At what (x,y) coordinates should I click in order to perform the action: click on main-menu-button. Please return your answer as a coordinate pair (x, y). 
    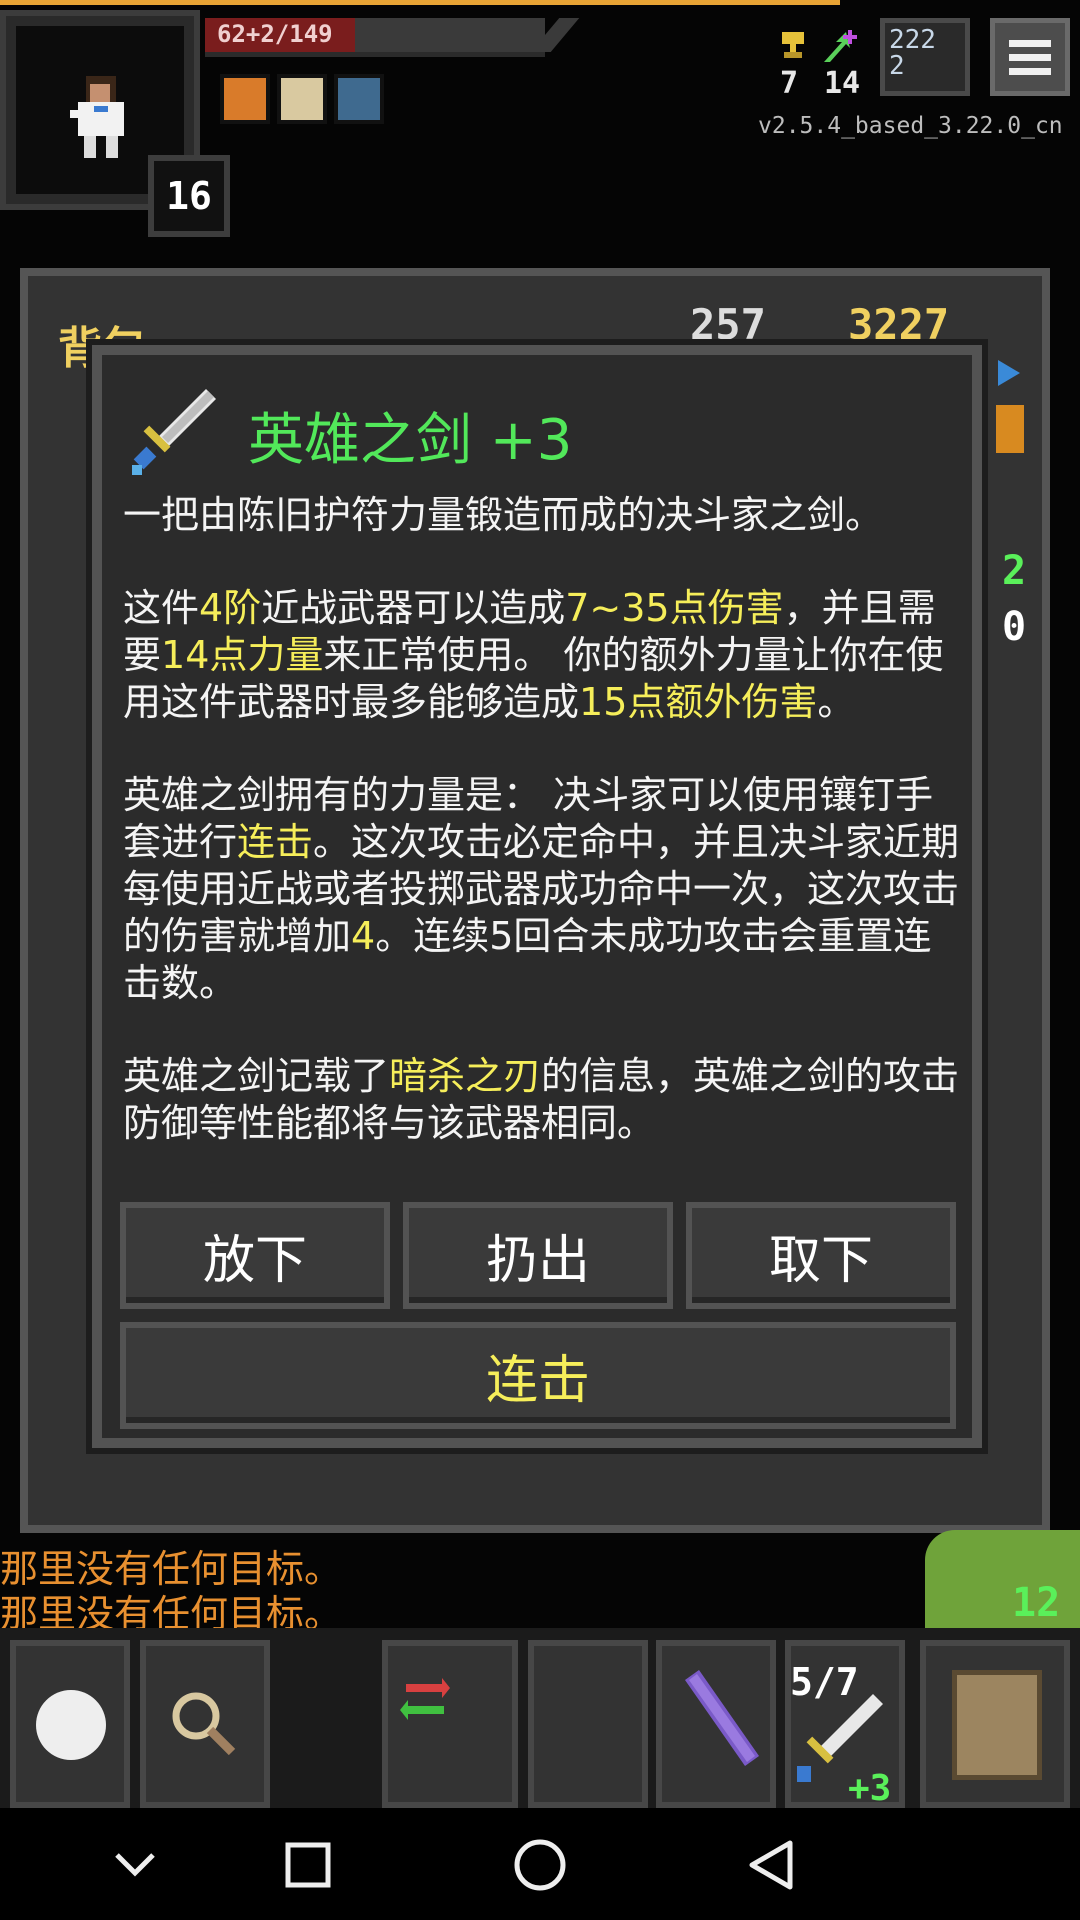
    Looking at the image, I should click on (1030, 57).